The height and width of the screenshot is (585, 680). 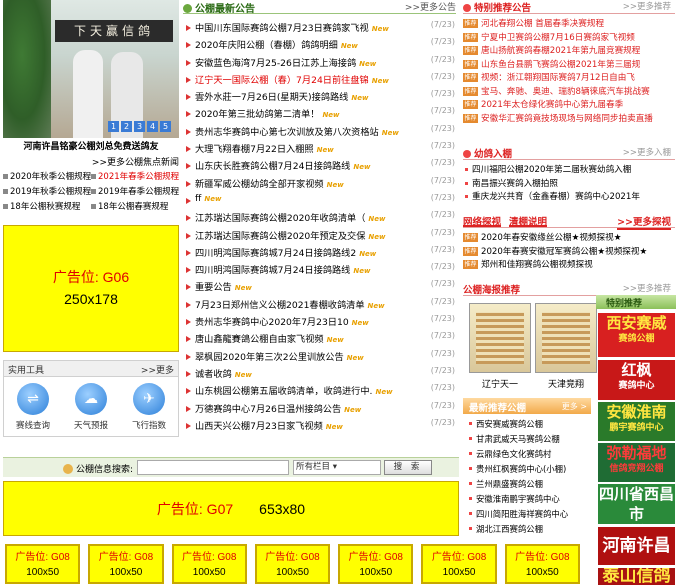 What do you see at coordinates (529, 499) in the screenshot?
I see `list-item: 安徽淮南鹏宇赛鸽中心` at bounding box center [529, 499].